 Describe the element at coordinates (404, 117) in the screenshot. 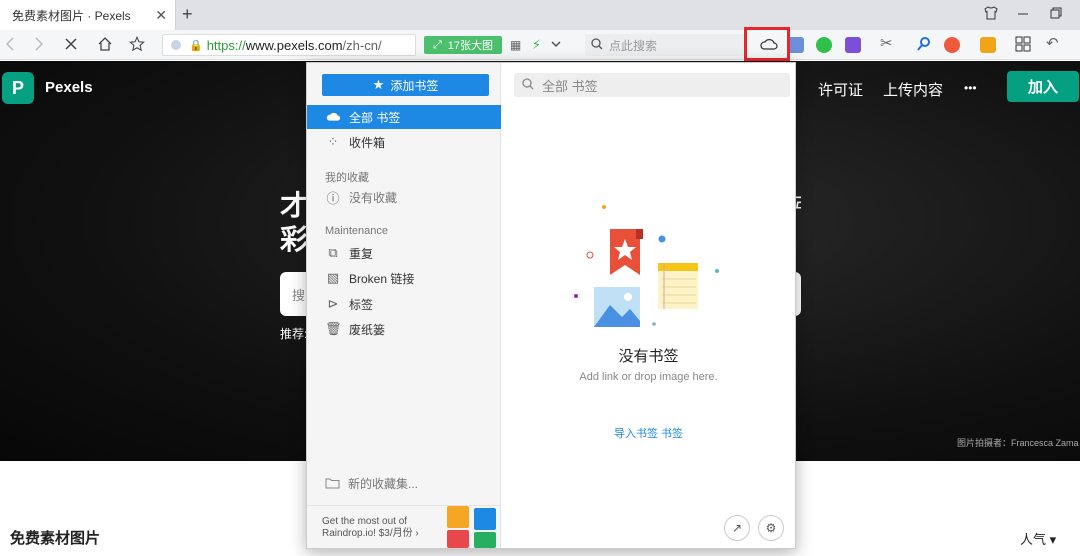

I see `sidebar-item-all: 全部 书签` at that location.